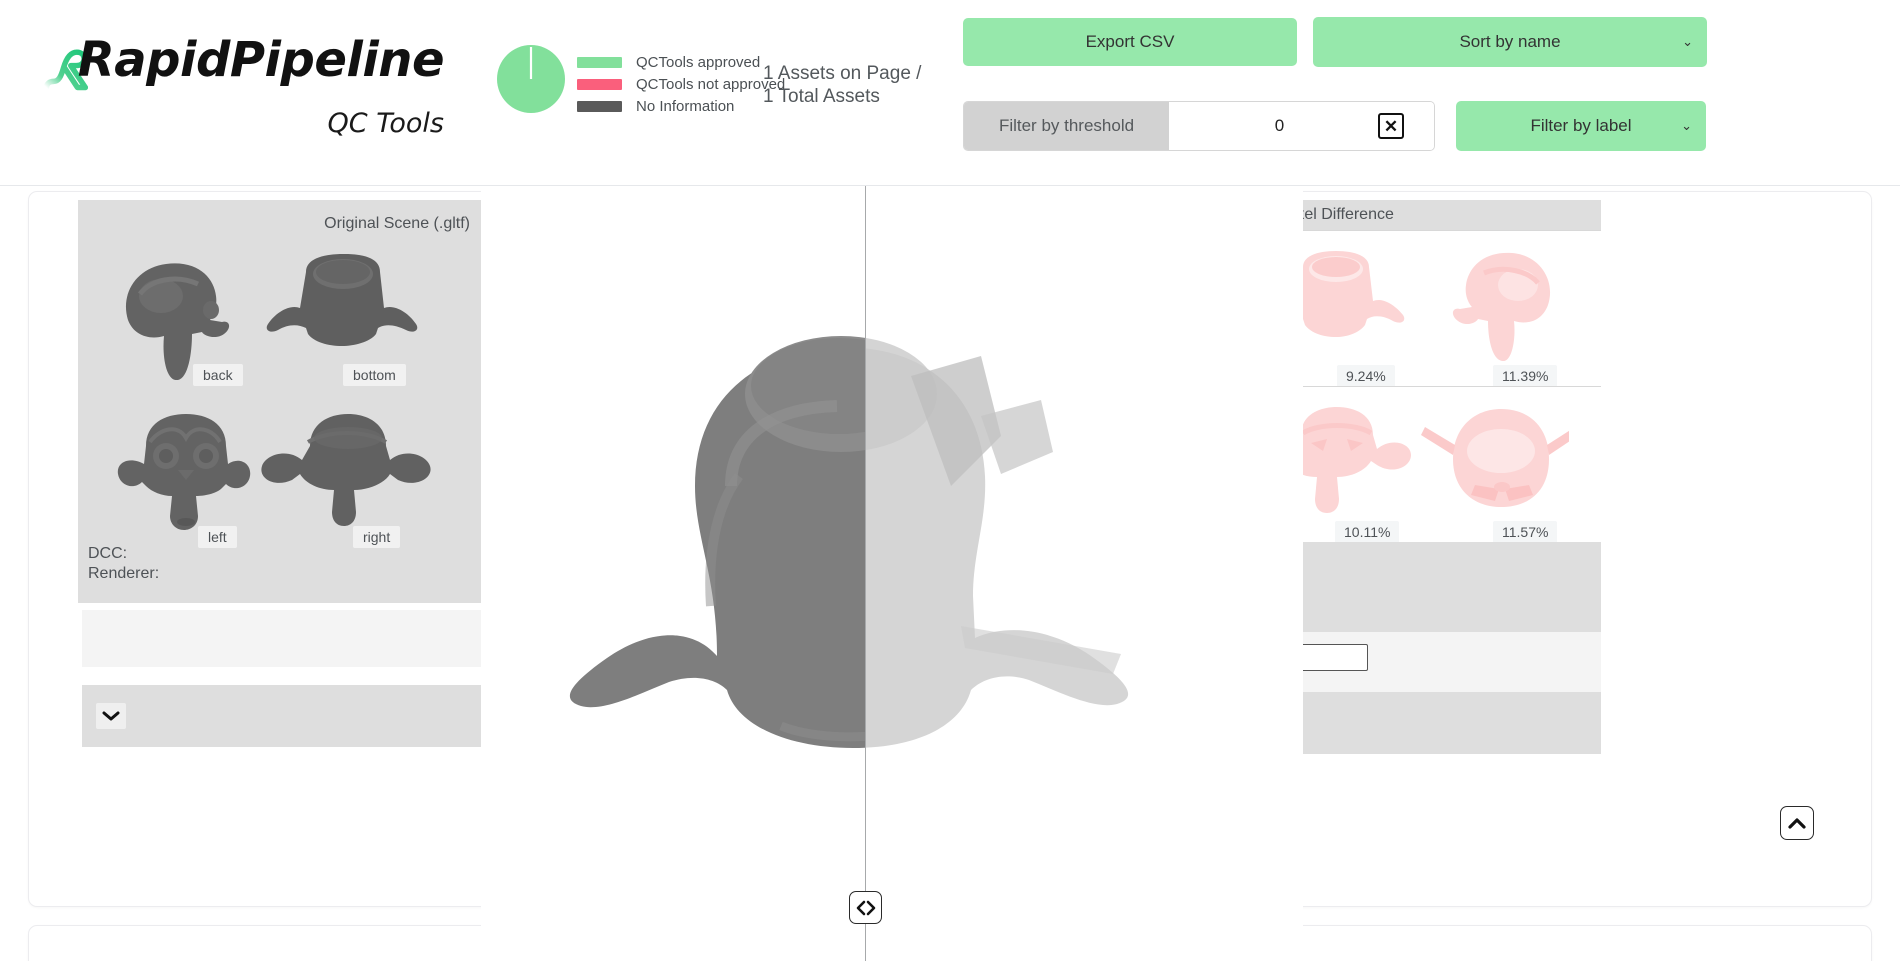  Describe the element at coordinates (124, 573) in the screenshot. I see `renderer-label: Renderer:` at that location.